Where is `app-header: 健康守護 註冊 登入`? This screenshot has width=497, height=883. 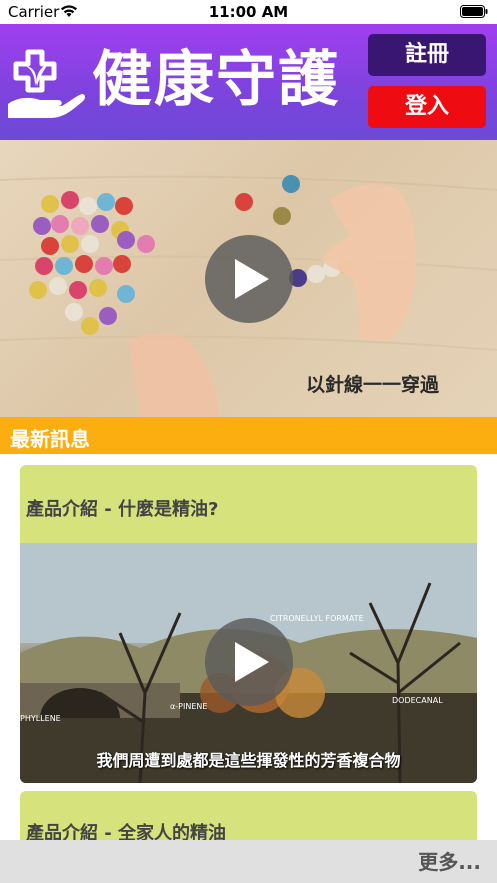
app-header: 健康守護 註冊 登入 is located at coordinates (248, 82).